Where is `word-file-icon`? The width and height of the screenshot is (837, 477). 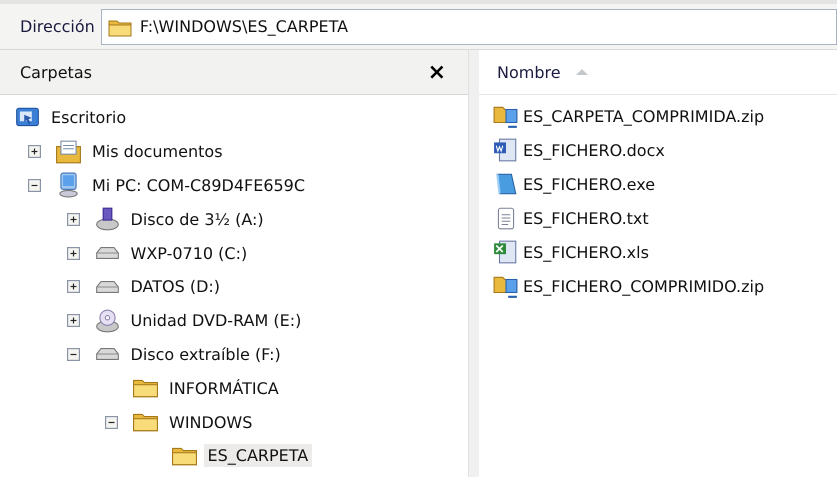
word-file-icon is located at coordinates (506, 150).